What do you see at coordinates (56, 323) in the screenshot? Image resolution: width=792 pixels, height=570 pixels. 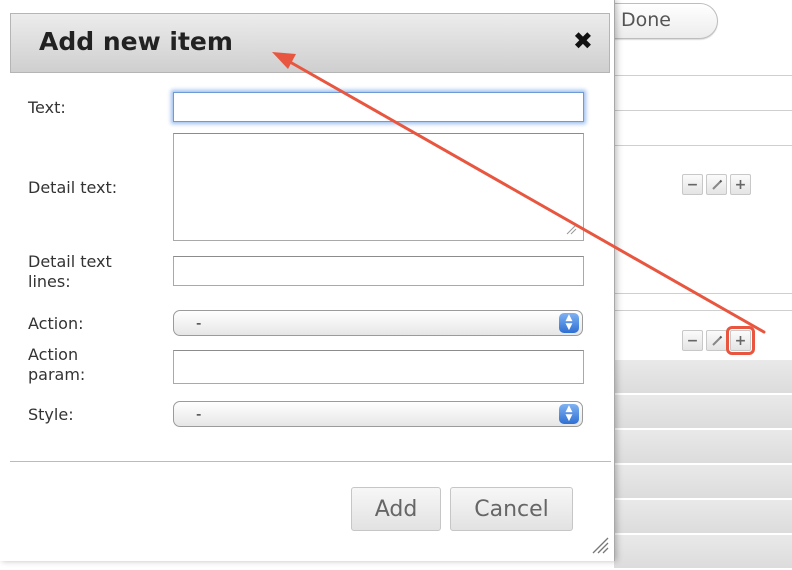 I see `action-label: Action:` at bounding box center [56, 323].